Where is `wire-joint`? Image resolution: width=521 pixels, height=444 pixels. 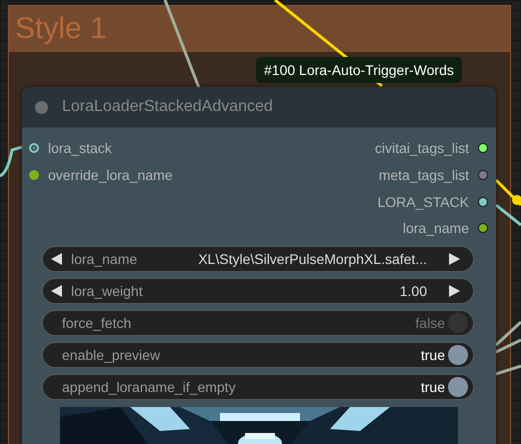
wire-joint is located at coordinates (516, 200).